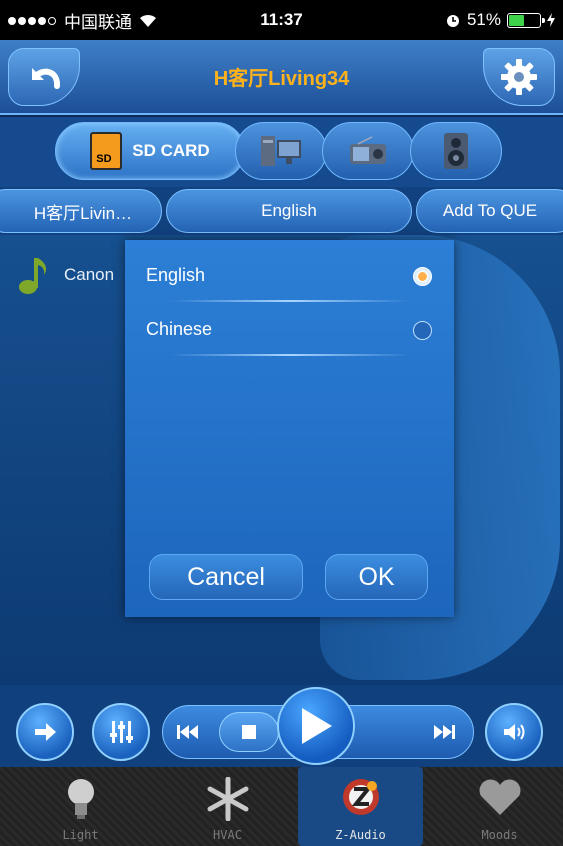  I want to click on wifi-icon, so click(148, 20).